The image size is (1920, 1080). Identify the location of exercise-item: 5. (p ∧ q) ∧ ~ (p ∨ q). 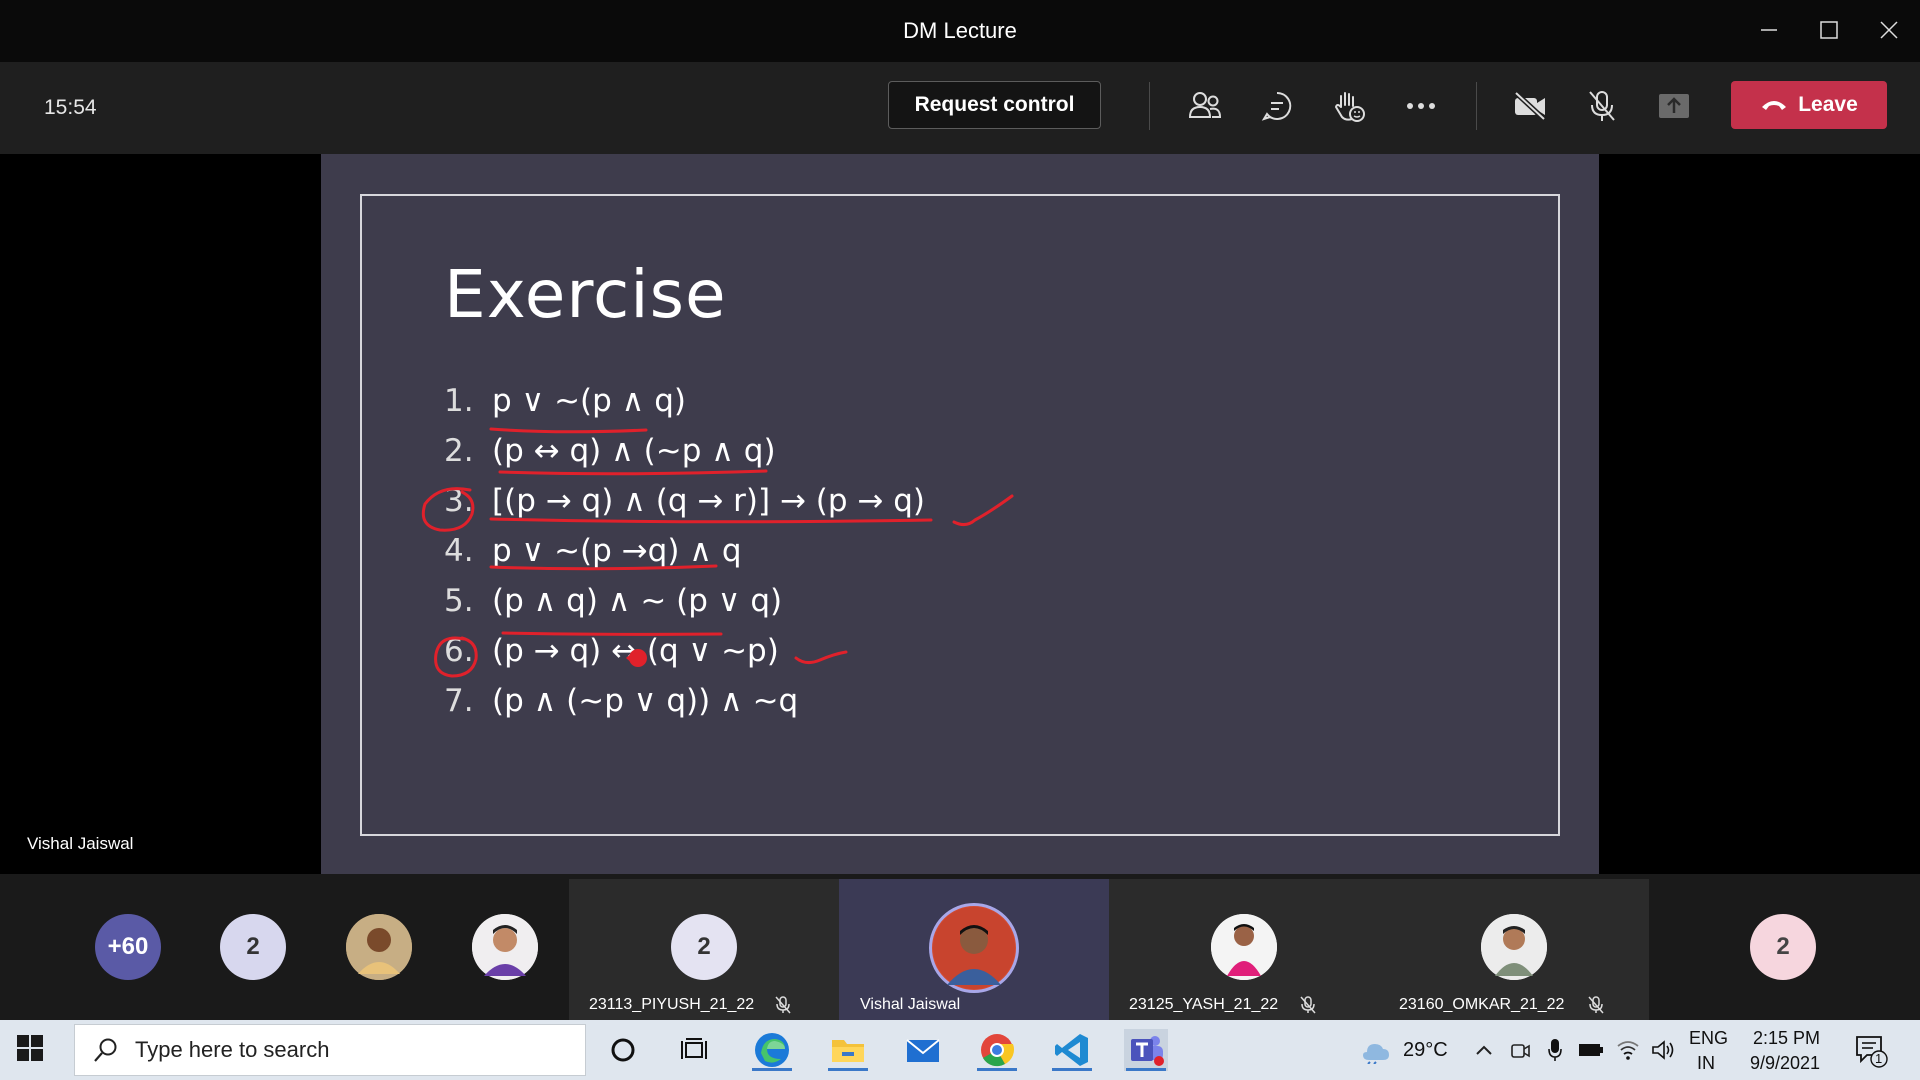
(684, 601).